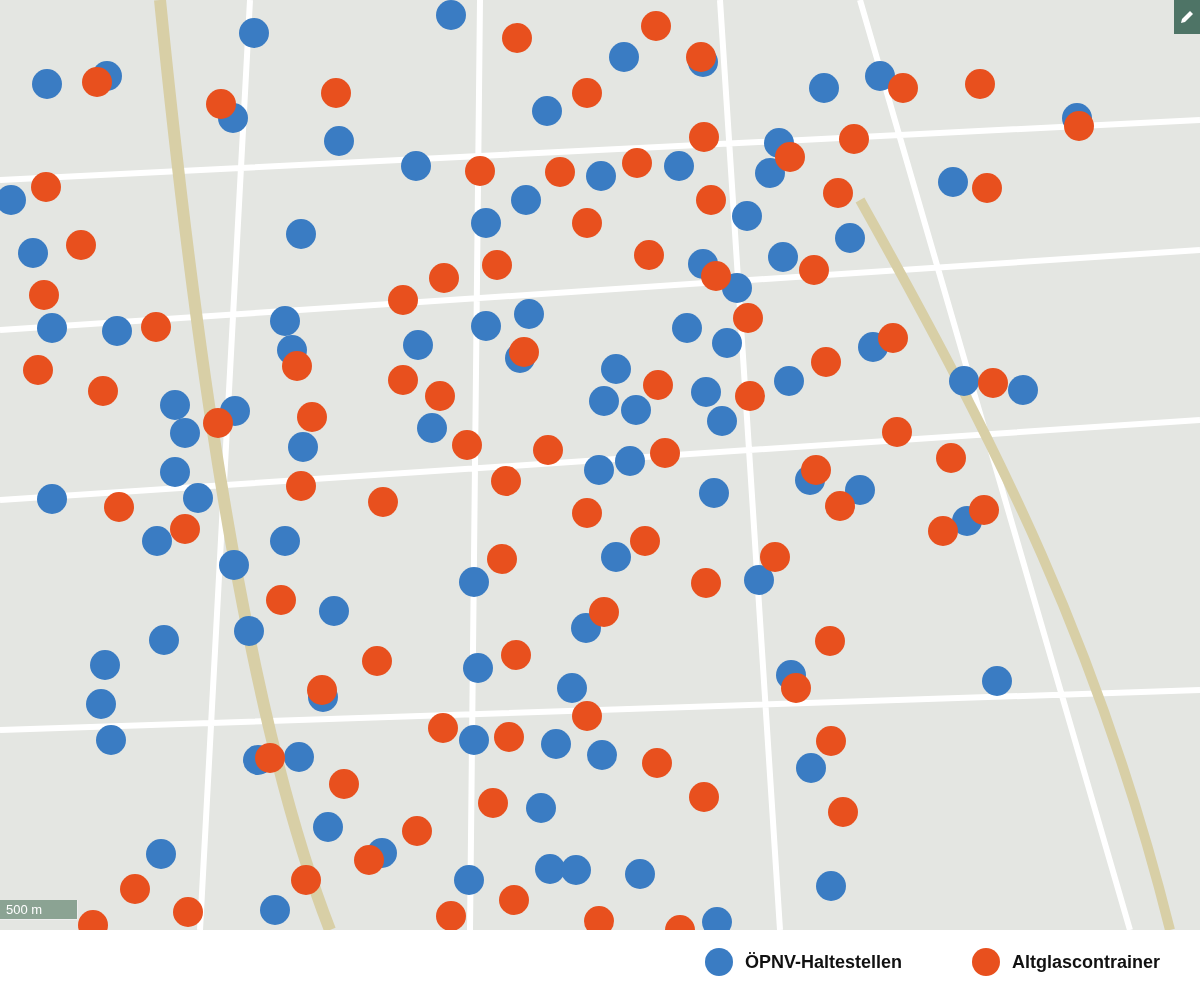 This screenshot has width=1200, height=994. Describe the element at coordinates (823, 962) in the screenshot. I see `legend-label: ÖPNV-Haltestellen` at that location.